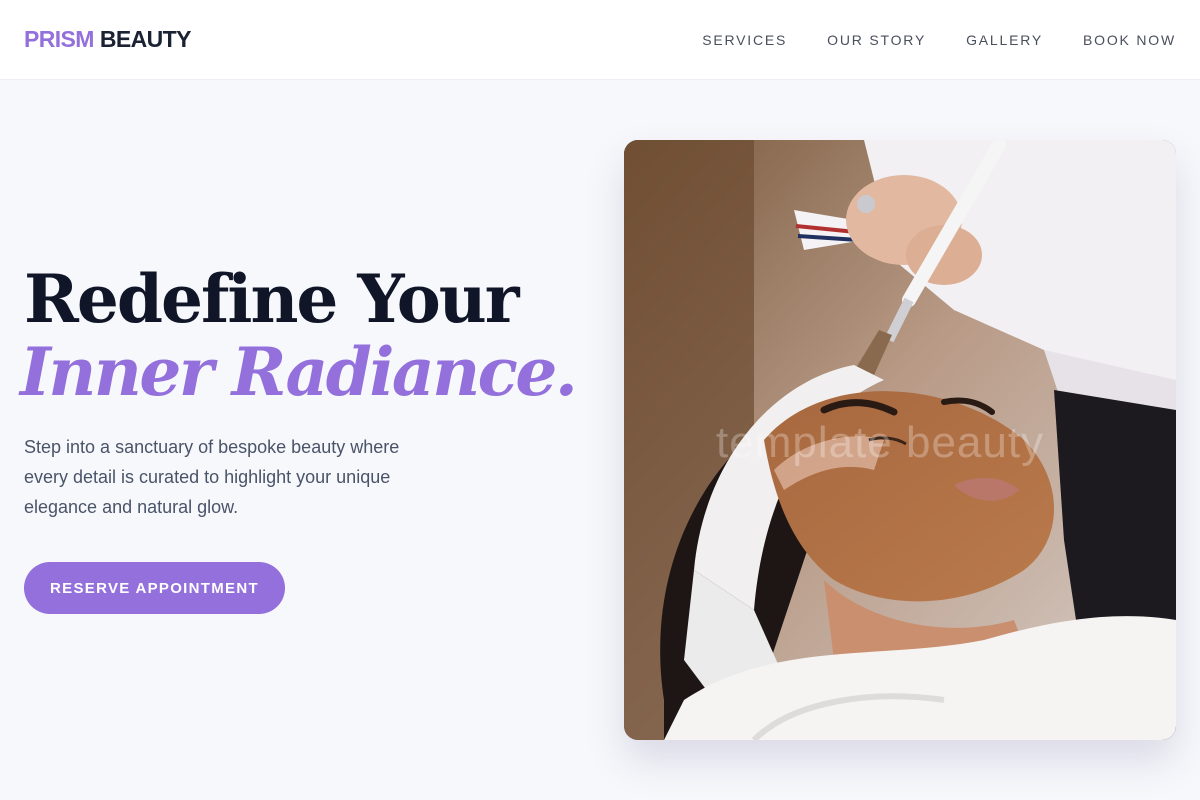 Image resolution: width=1200 pixels, height=800 pixels. I want to click on hero-title-line2: Inner Radiance., so click(299, 372).